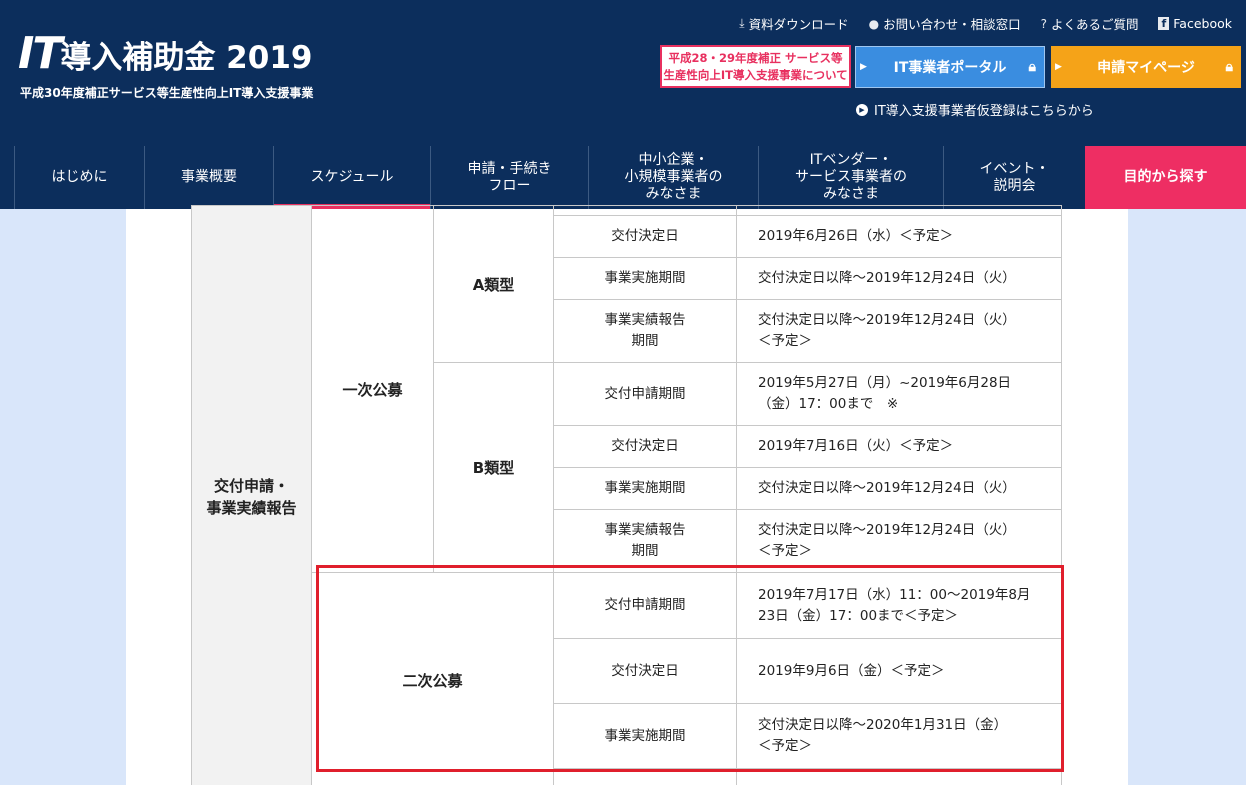 The height and width of the screenshot is (785, 1246). I want to click on question-icon: ?, so click(1043, 23).